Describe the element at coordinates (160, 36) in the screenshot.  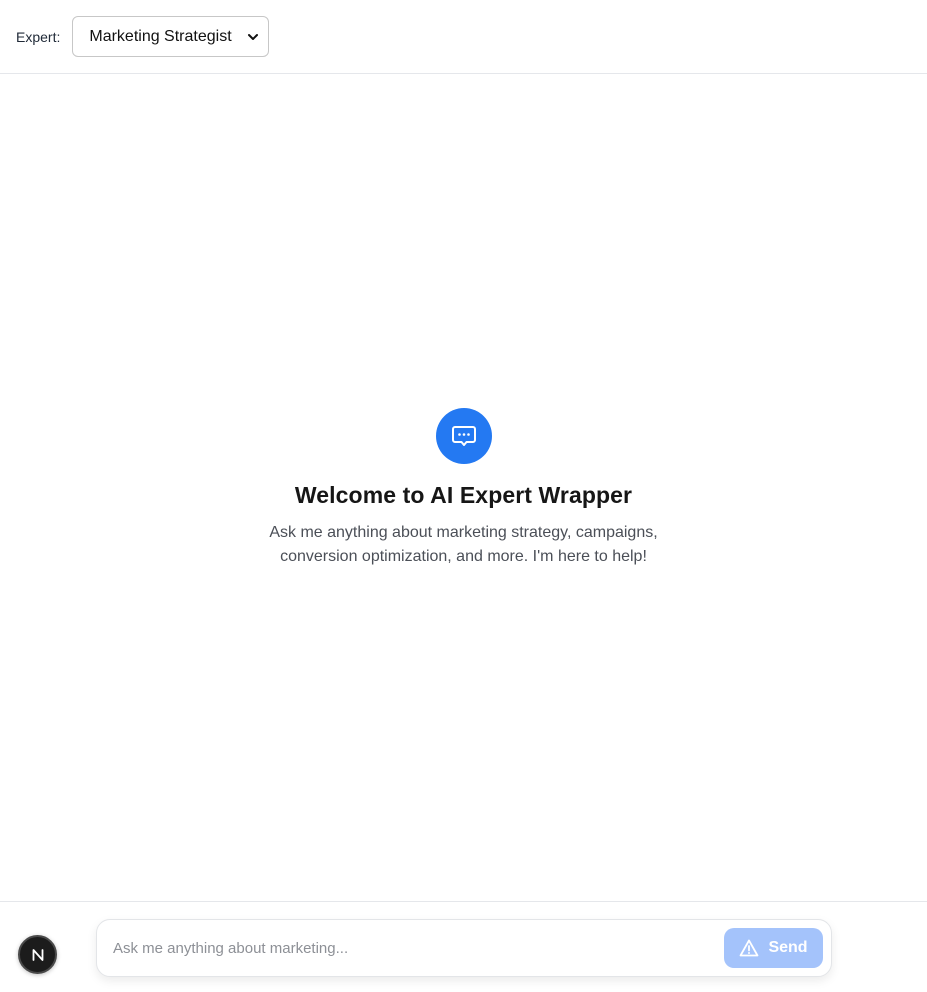
I see `expert-select-value: Marketing Strategist` at that location.